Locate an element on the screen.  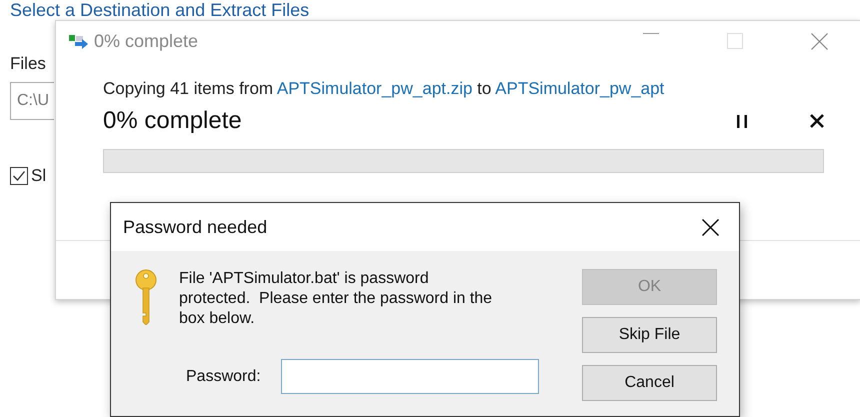
path-field: C:\U is located at coordinates (32, 101).